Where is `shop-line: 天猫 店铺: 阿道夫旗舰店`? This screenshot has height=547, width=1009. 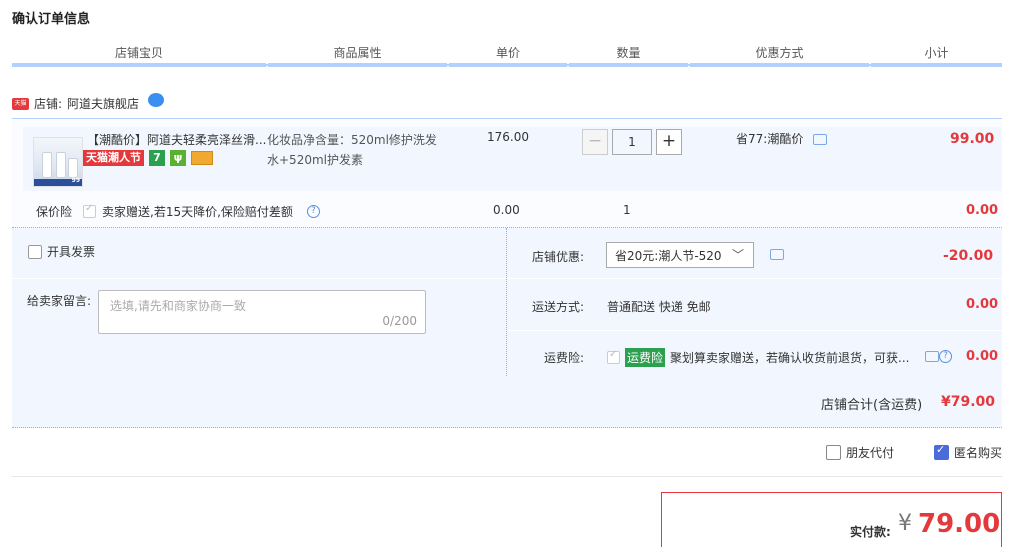
shop-line: 天猫 店铺: 阿道夫旗舰店 is located at coordinates (88, 102).